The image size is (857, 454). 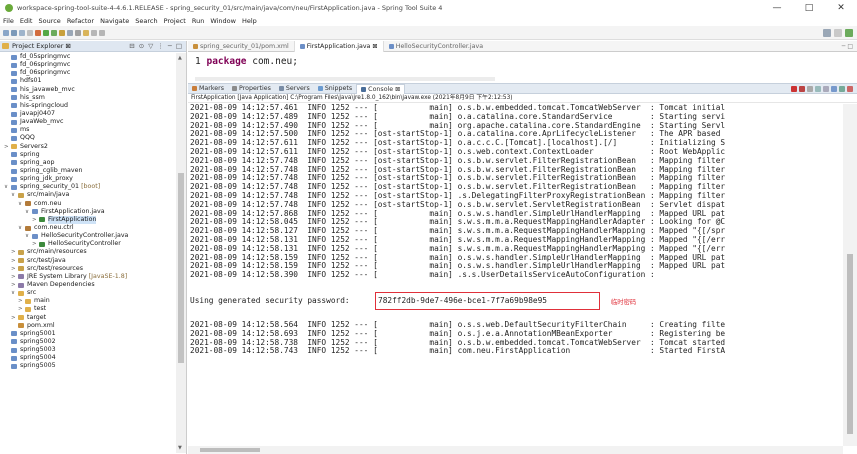 What do you see at coordinates (88, 57) in the screenshot?
I see `tree-item: fd_05springmvc` at bounding box center [88, 57].